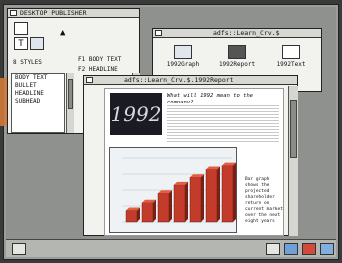 The width and height of the screenshot is (342, 263). Describe the element at coordinates (291, 52) in the screenshot. I see `text-file-icon` at that location.